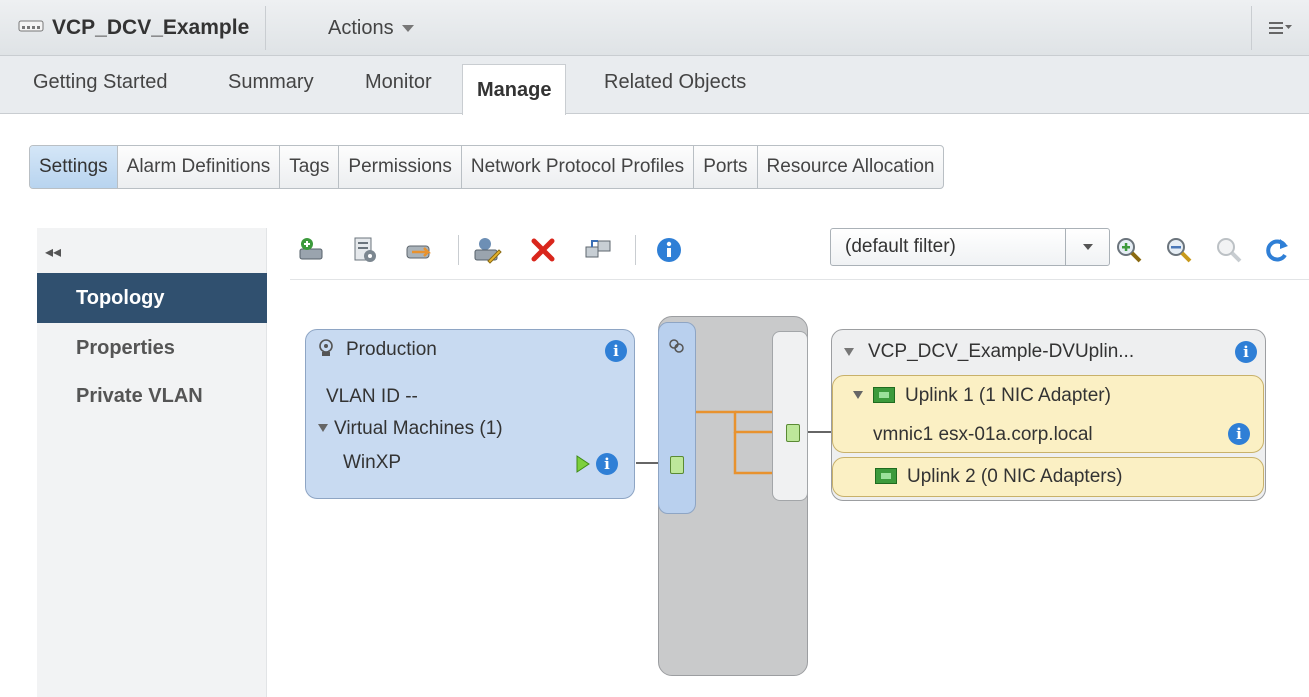 The width and height of the screenshot is (1309, 697). What do you see at coordinates (790, 416) in the screenshot?
I see `uplink-column` at bounding box center [790, 416].